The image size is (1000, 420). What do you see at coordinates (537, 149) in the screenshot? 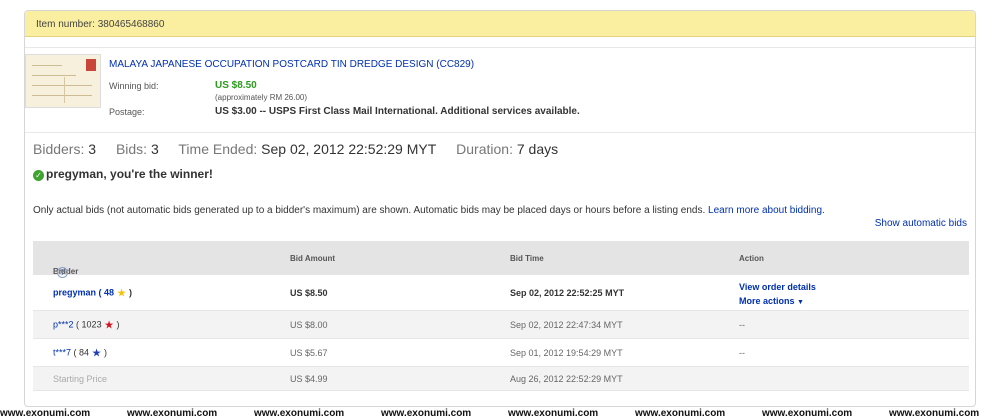
I see `duration-value: 7 days` at bounding box center [537, 149].